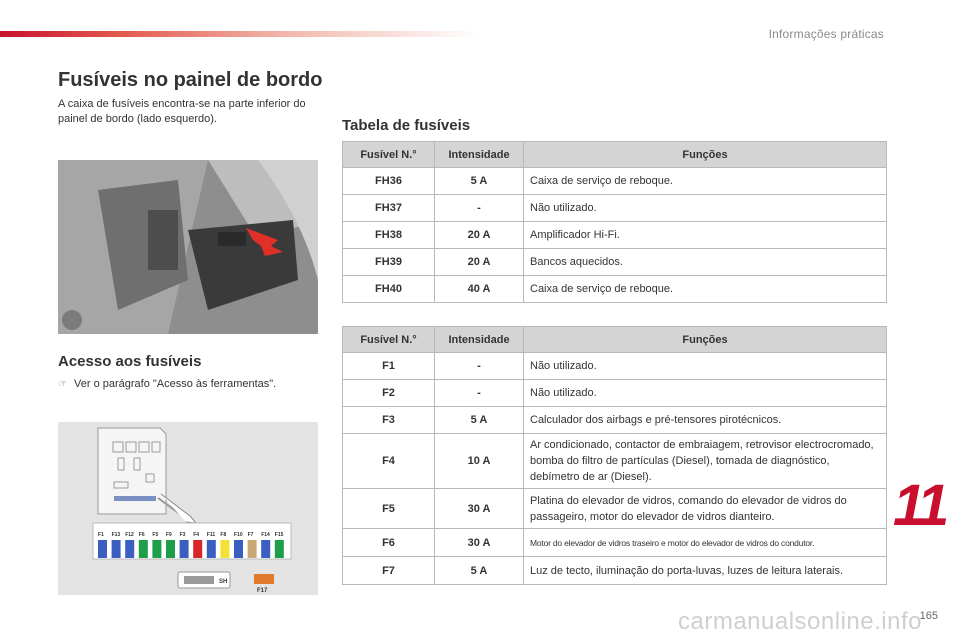 The width and height of the screenshot is (960, 640). Describe the element at coordinates (183, 535) in the screenshot. I see `fuse-slot-label: F3` at that location.